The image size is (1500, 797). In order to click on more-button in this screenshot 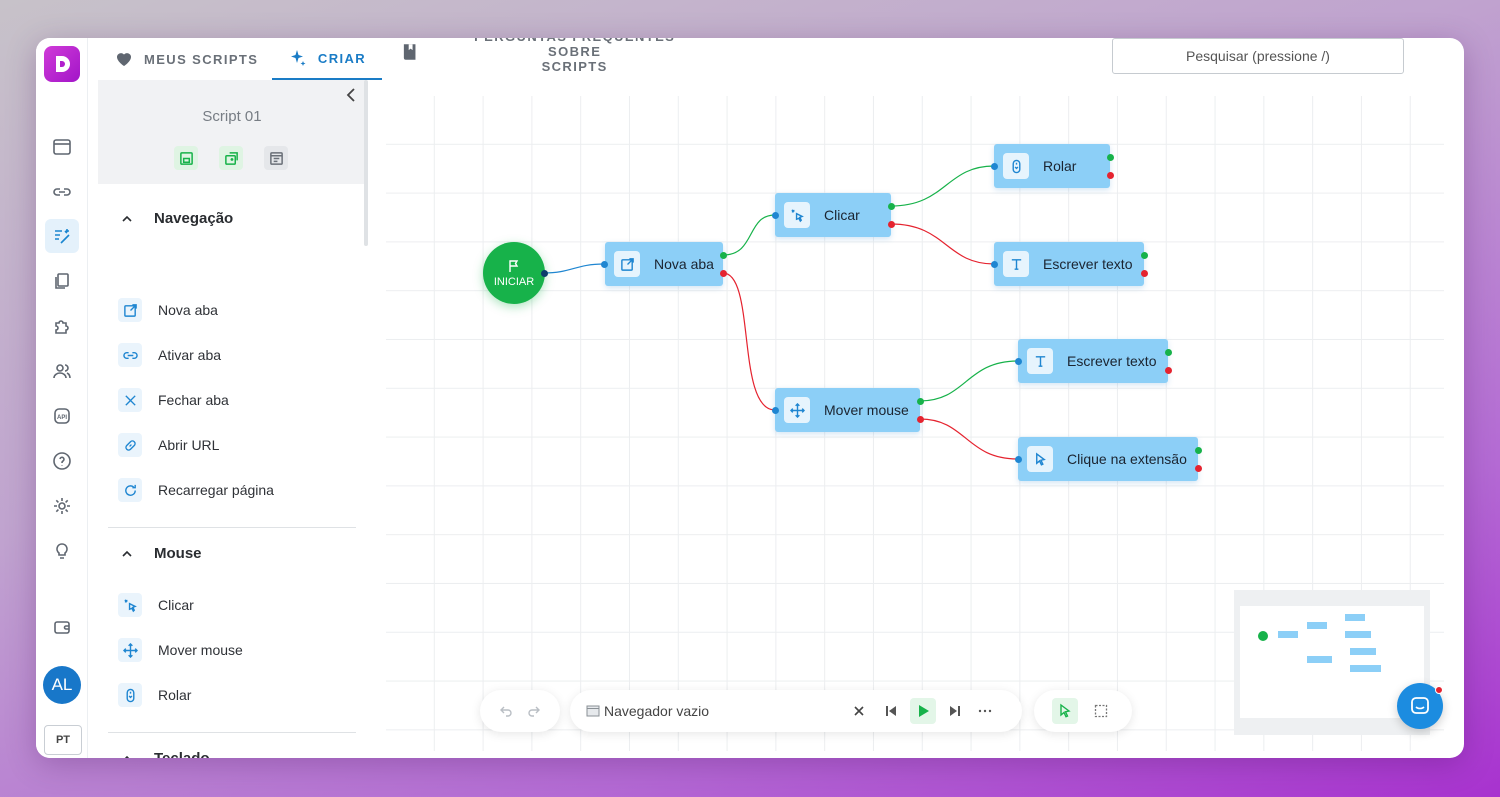, I will do `click(985, 711)`.